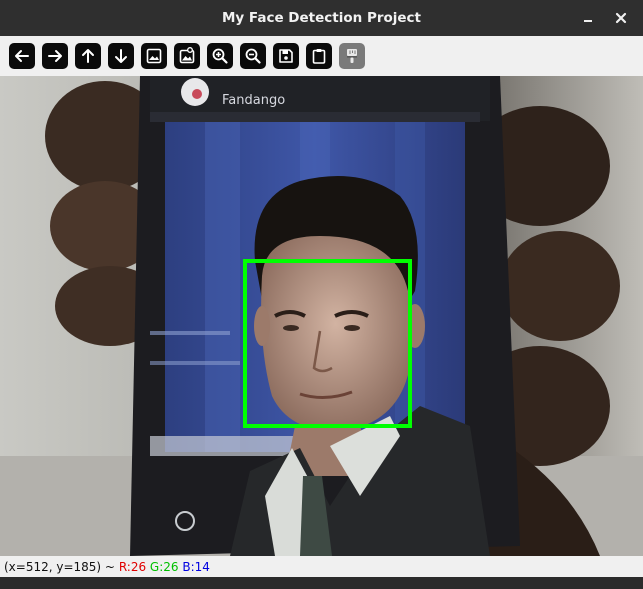 This screenshot has width=643, height=589. I want to click on zoom-out-icon, so click(253, 56).